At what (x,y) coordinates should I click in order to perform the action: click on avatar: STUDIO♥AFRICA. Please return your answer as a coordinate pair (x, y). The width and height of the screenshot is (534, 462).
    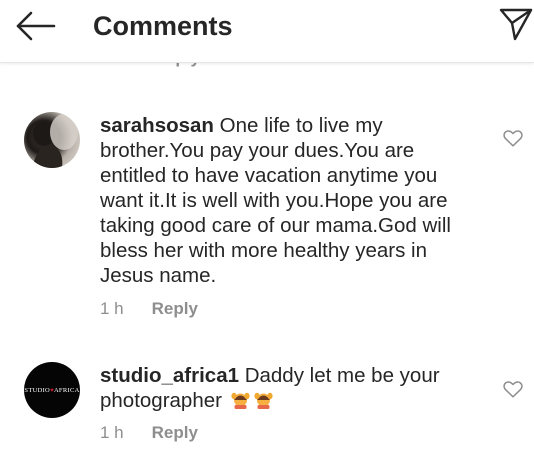
    Looking at the image, I should click on (52, 390).